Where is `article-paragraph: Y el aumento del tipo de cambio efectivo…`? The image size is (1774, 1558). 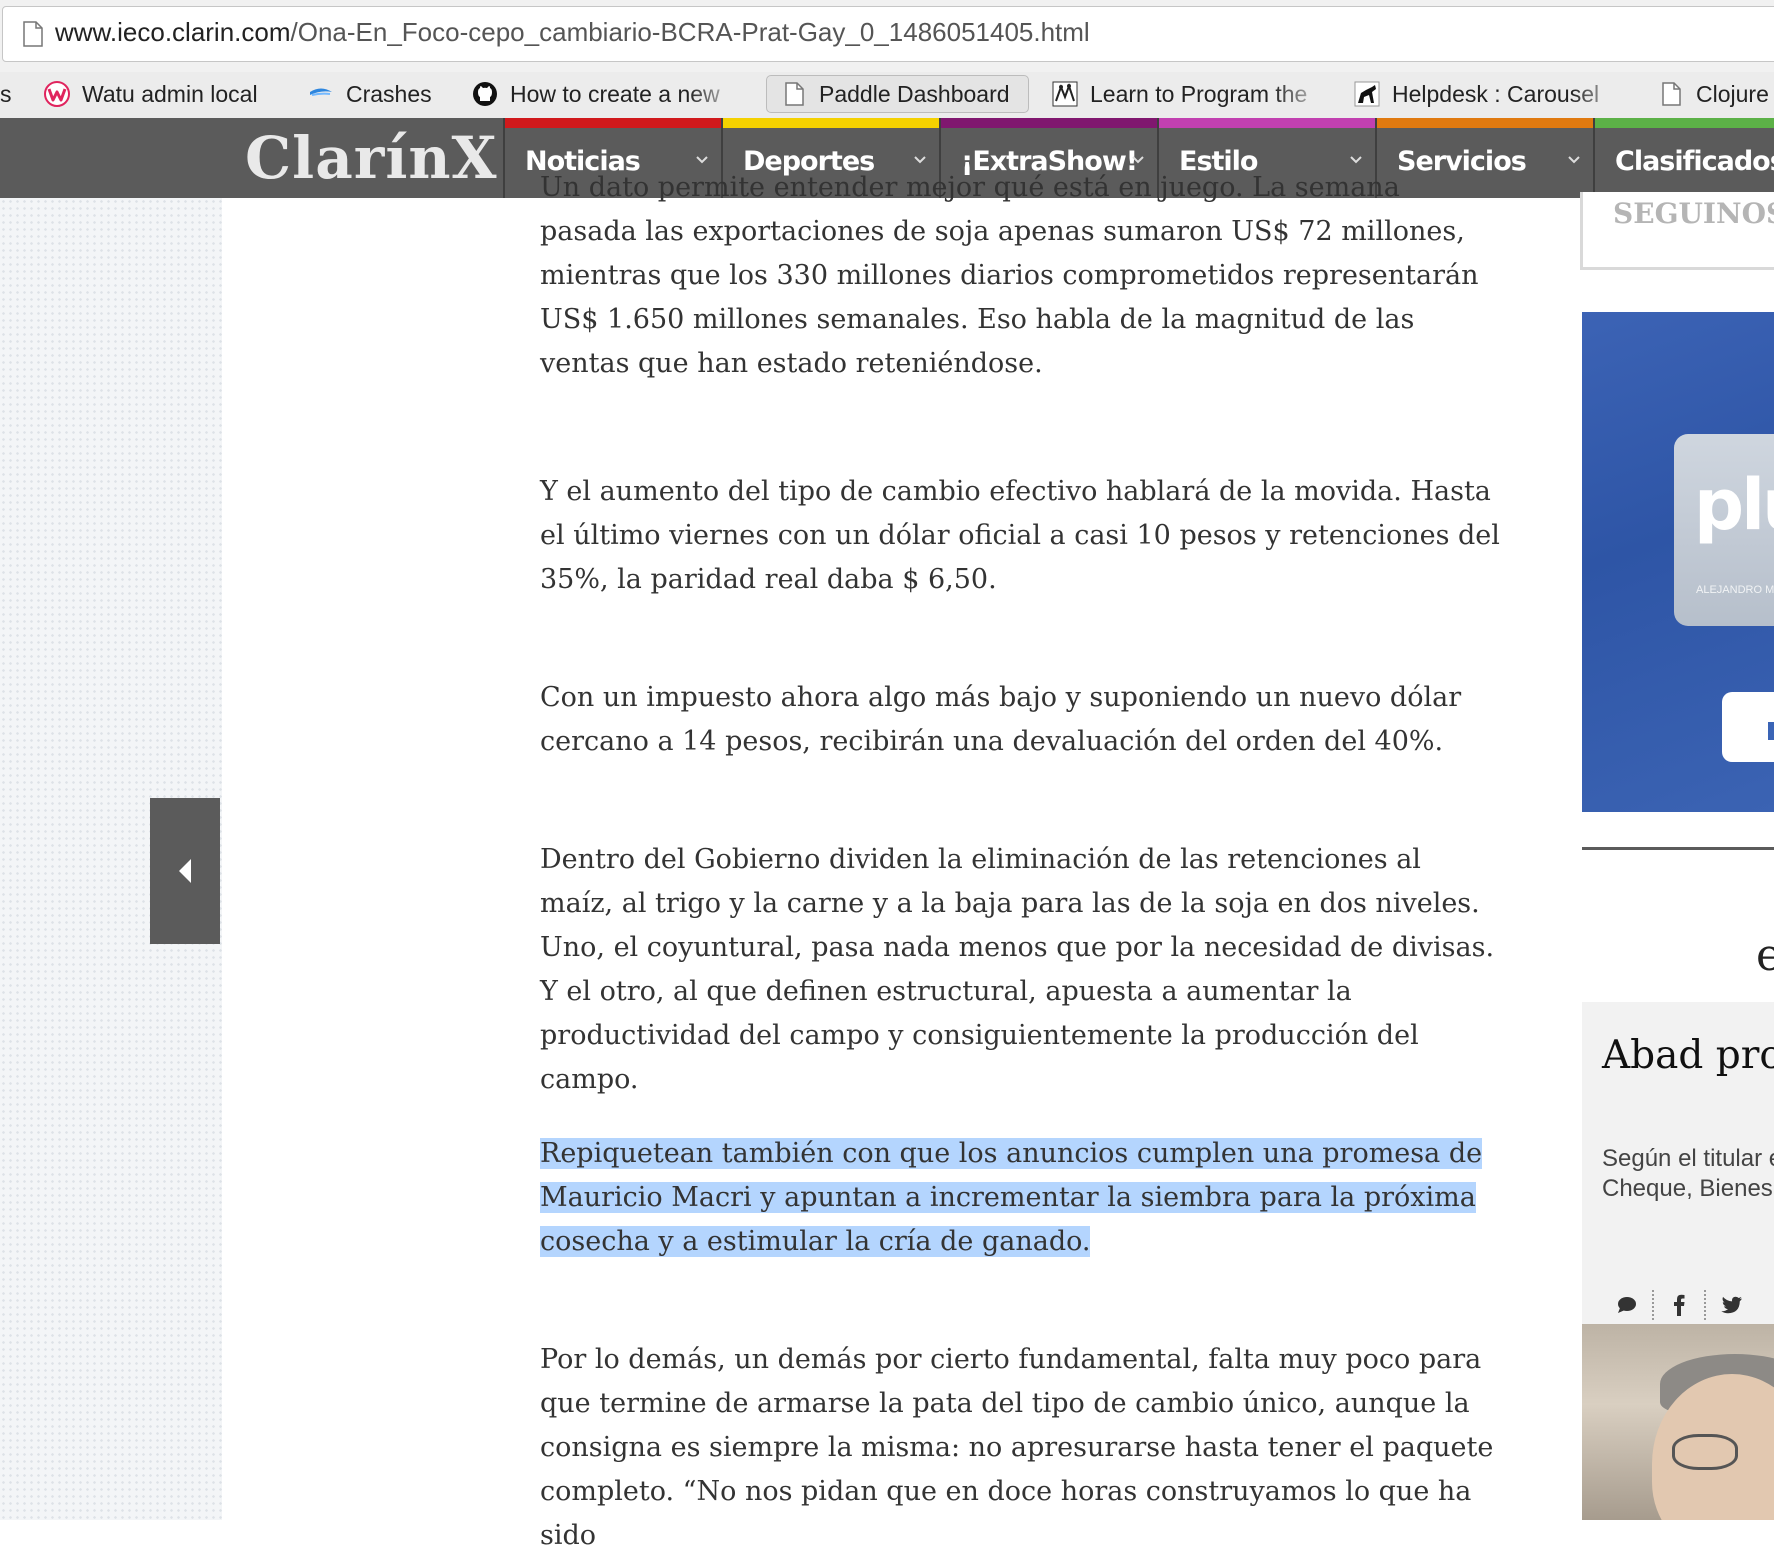 article-paragraph: Y el aumento del tipo de cambio efectivo… is located at coordinates (1020, 535).